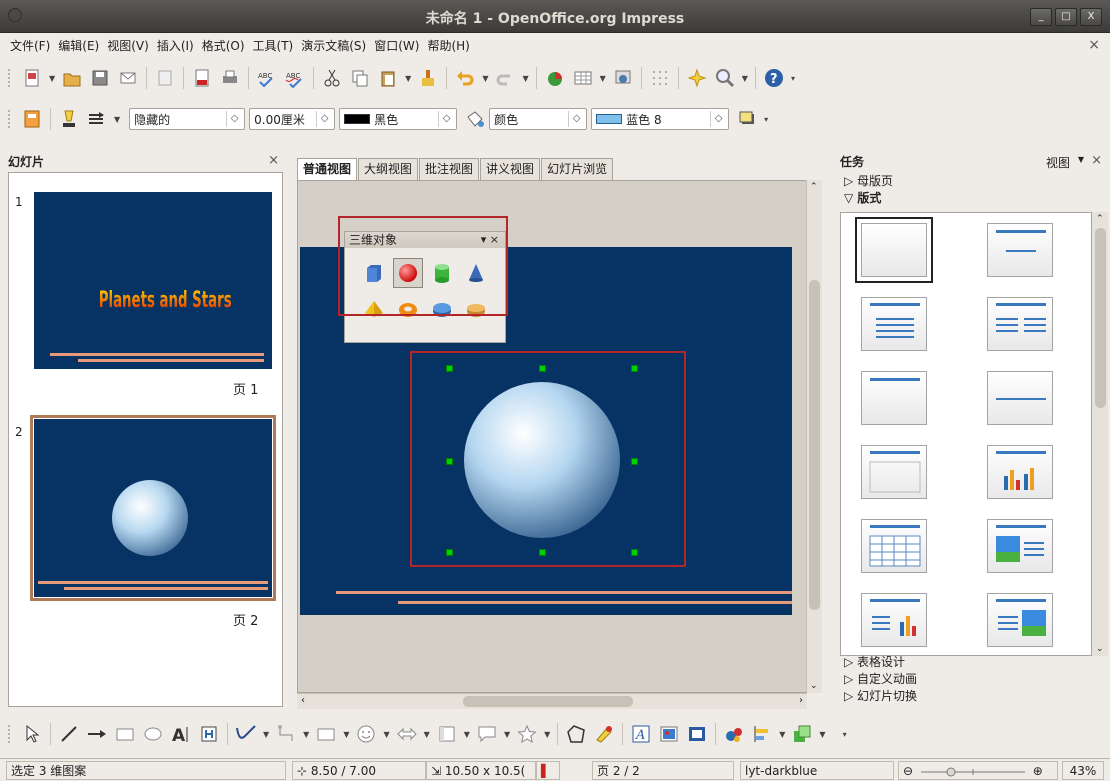  I want to click on zoom-dropdown-icon: ▼, so click(745, 78).